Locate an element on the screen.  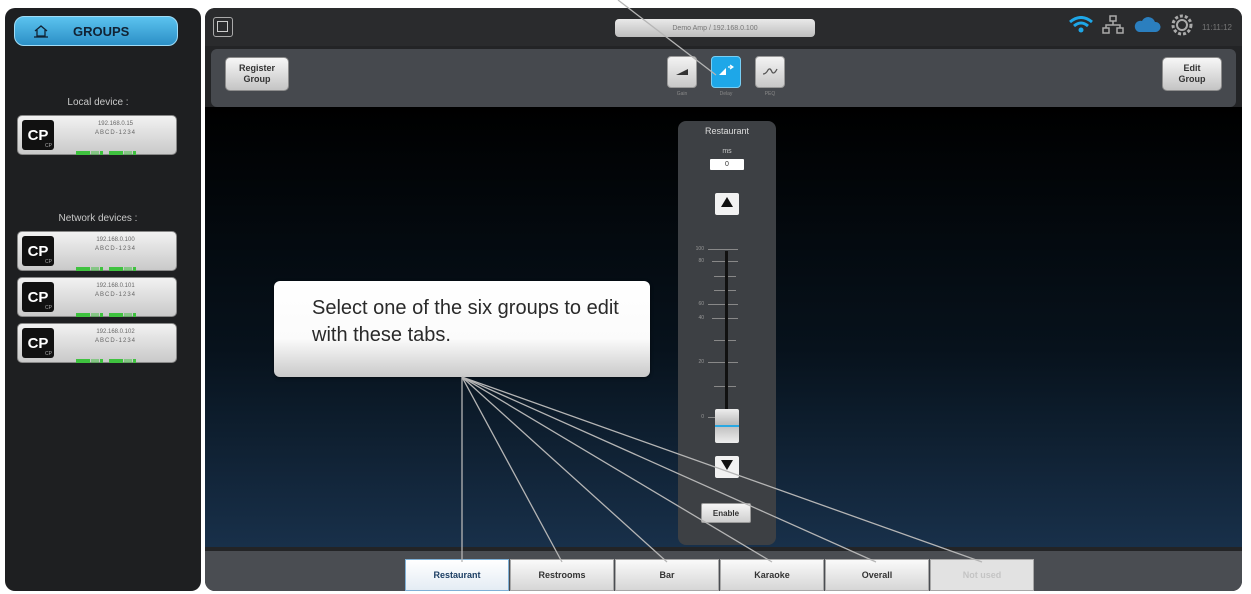
gain-icon is located at coordinates (682, 72).